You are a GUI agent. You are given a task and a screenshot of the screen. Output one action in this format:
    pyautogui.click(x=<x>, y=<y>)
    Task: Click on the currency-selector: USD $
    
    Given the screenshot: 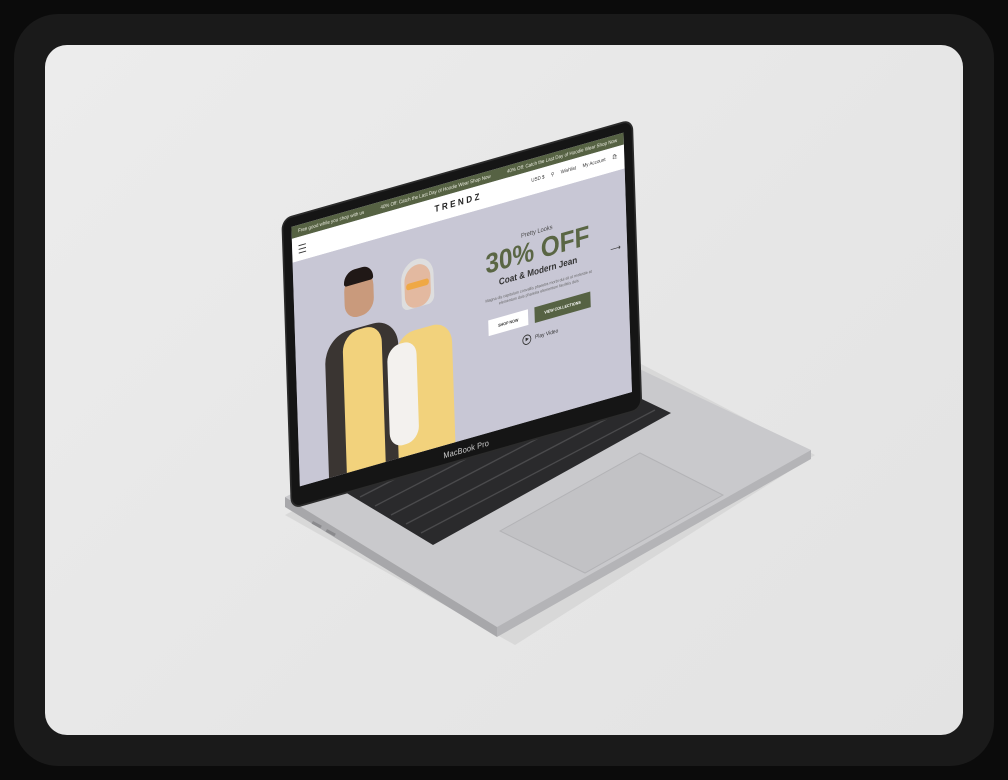 What is the action you would take?
    pyautogui.click(x=537, y=179)
    